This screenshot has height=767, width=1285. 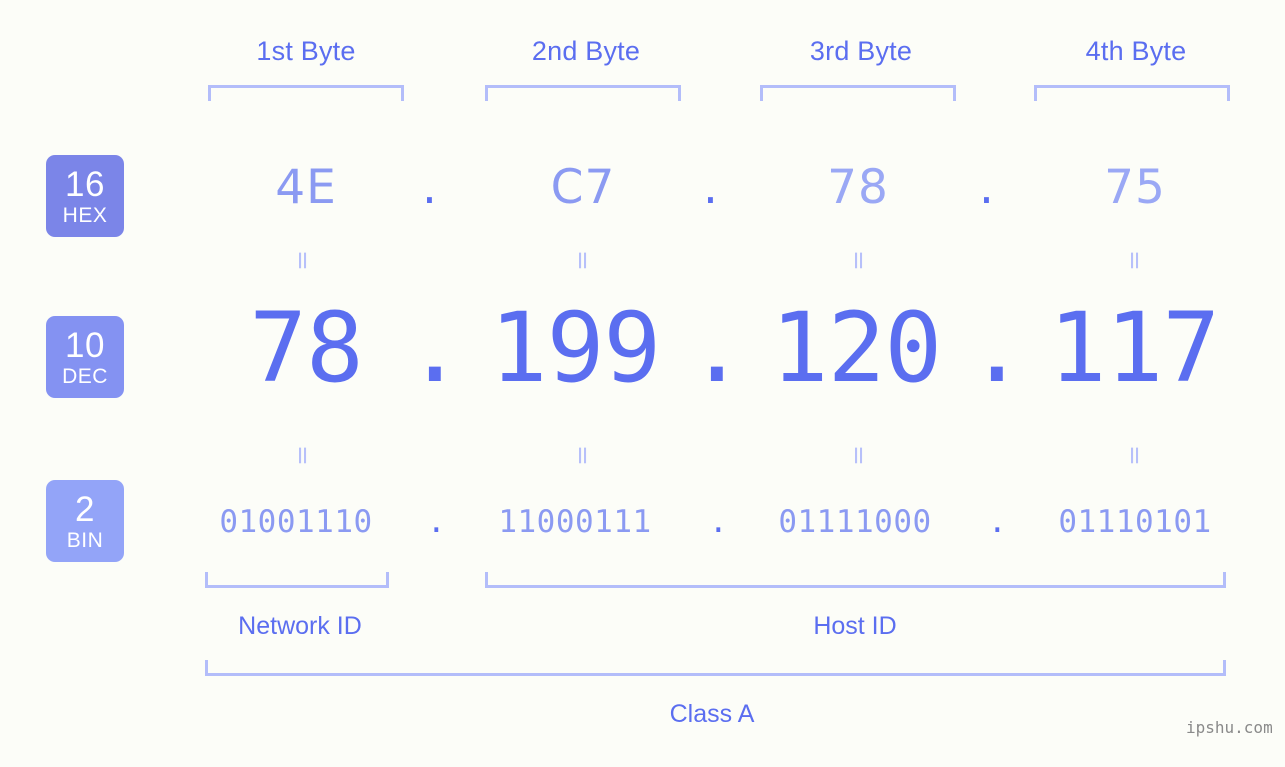 I want to click on network-id-bracket, so click(x=297, y=580).